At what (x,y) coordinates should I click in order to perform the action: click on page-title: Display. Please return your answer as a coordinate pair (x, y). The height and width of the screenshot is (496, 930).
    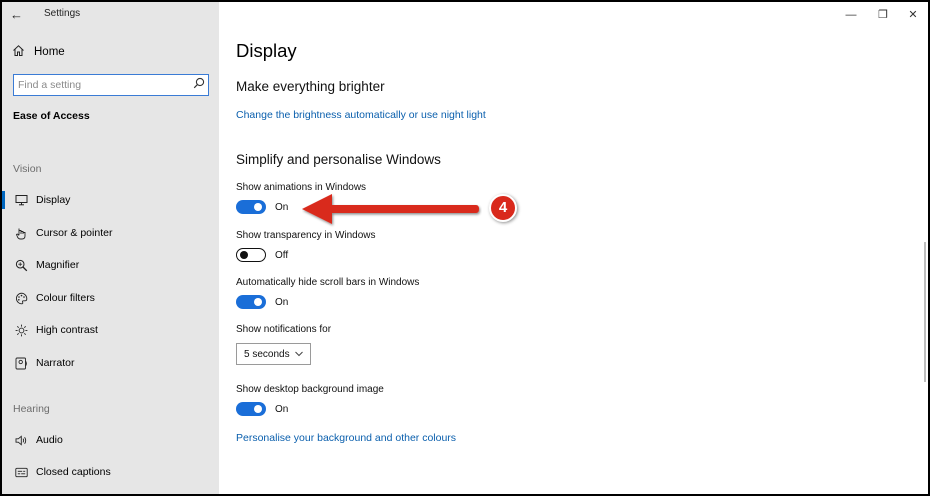
    Looking at the image, I should click on (266, 50).